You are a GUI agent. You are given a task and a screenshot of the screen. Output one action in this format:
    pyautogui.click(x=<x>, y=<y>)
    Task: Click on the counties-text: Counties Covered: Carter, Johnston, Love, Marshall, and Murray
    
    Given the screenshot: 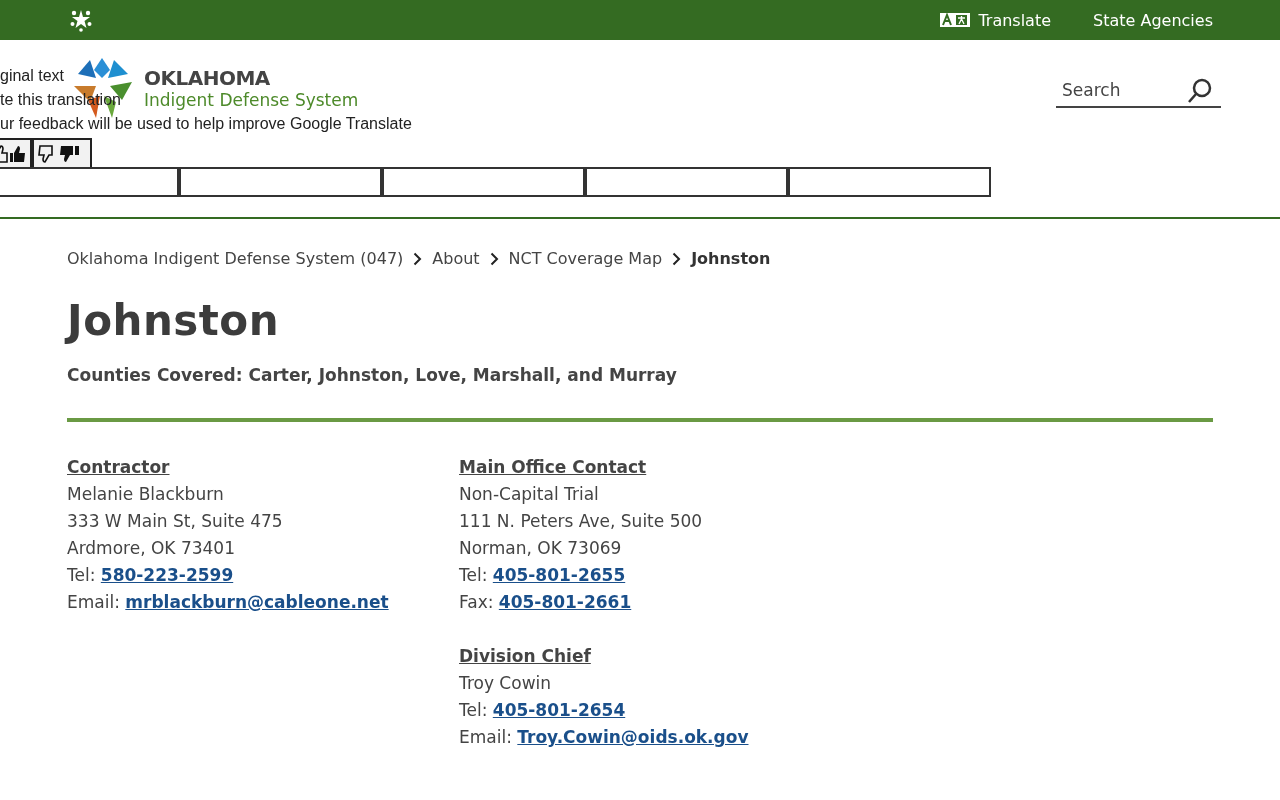 What is the action you would take?
    pyautogui.click(x=372, y=375)
    